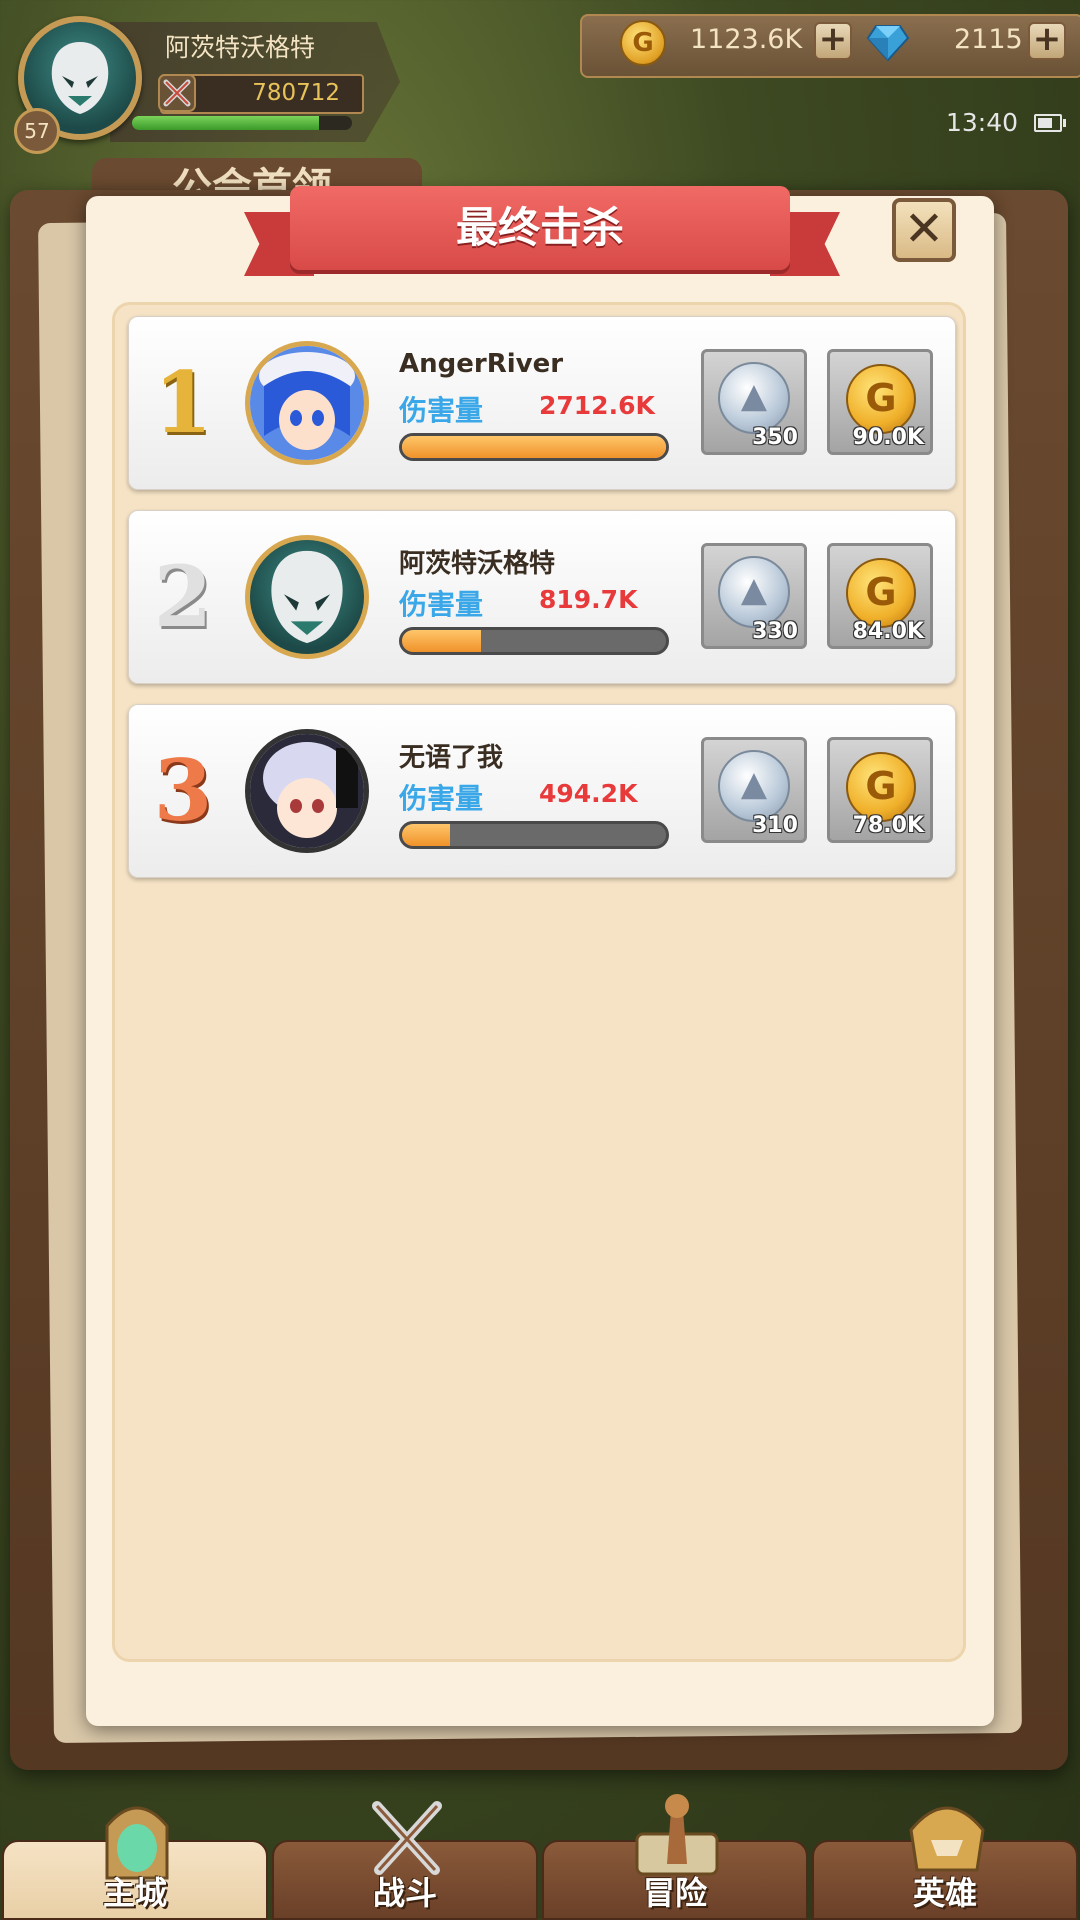 This screenshot has width=1080, height=1920. I want to click on ranking-row-2: 2 阿茨特沃格特 伤害量 819.7K ▲ 330 G 84.0K, so click(542, 597).